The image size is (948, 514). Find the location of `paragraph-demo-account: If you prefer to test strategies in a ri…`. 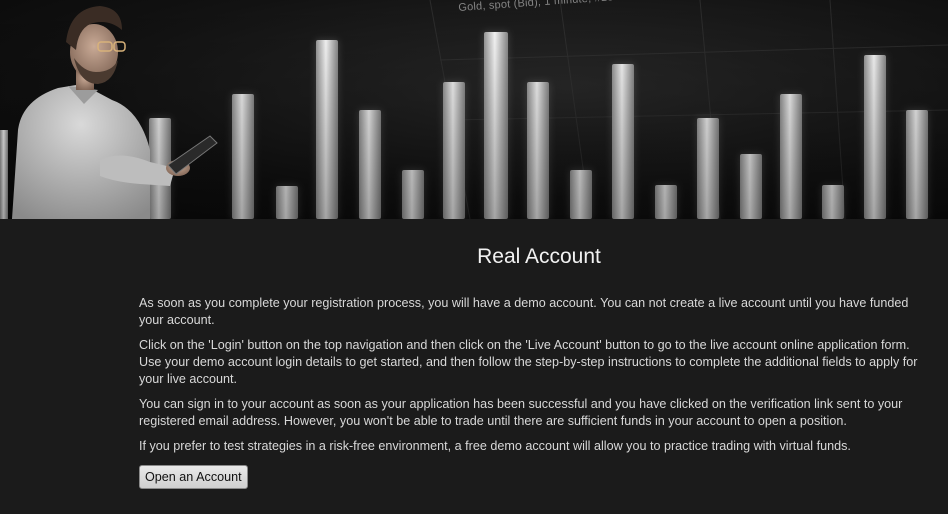

paragraph-demo-account: If you prefer to test strategies in a ri… is located at coordinates (495, 446).